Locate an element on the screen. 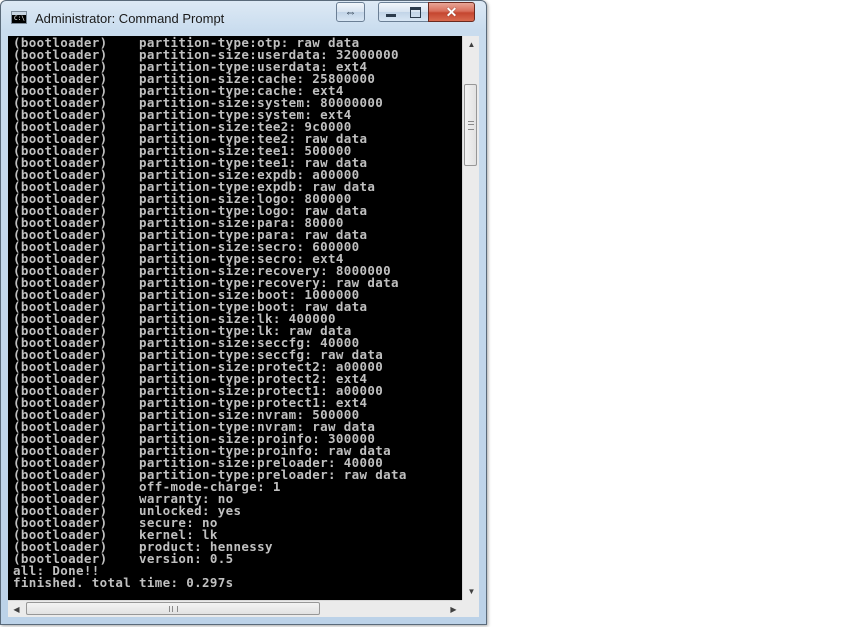  close-icon: ✕ is located at coordinates (451, 12).